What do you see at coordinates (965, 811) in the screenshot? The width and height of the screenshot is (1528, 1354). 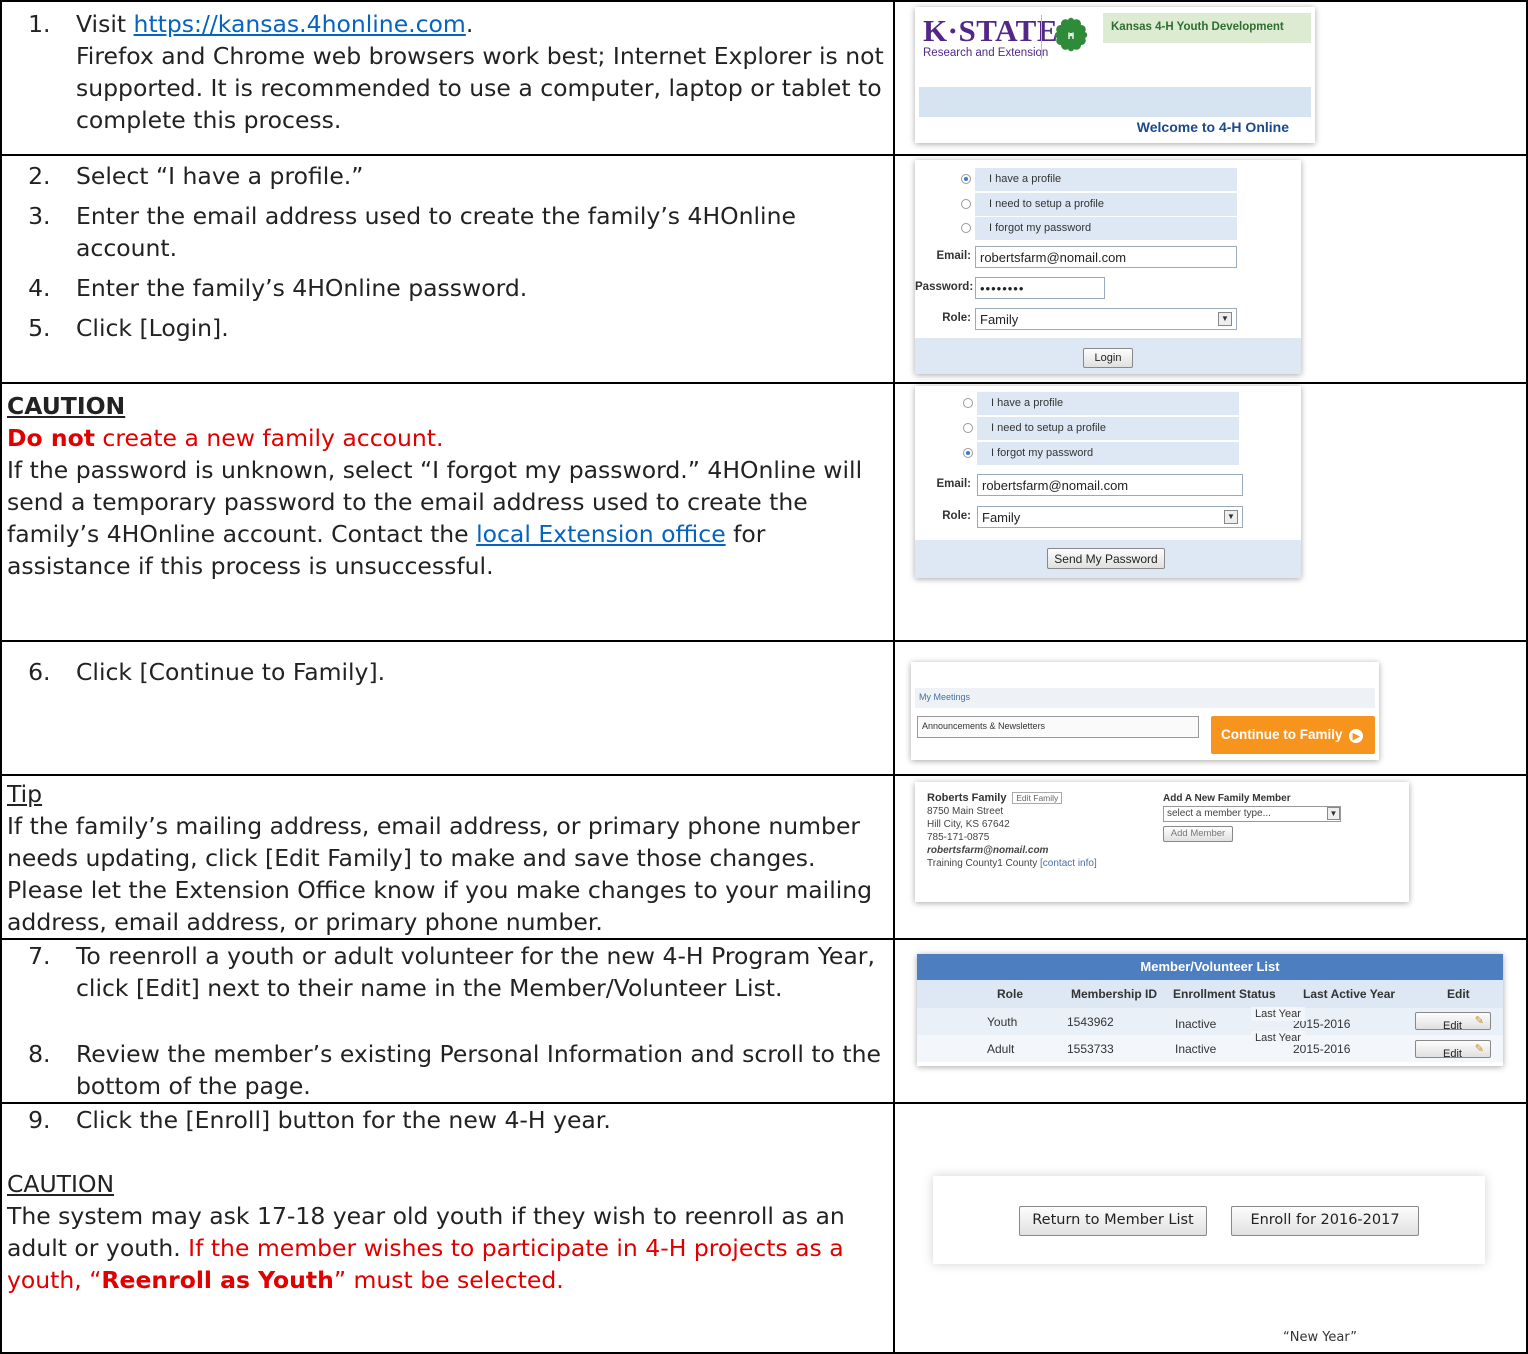 I see `family-street: 8750 Main Street` at bounding box center [965, 811].